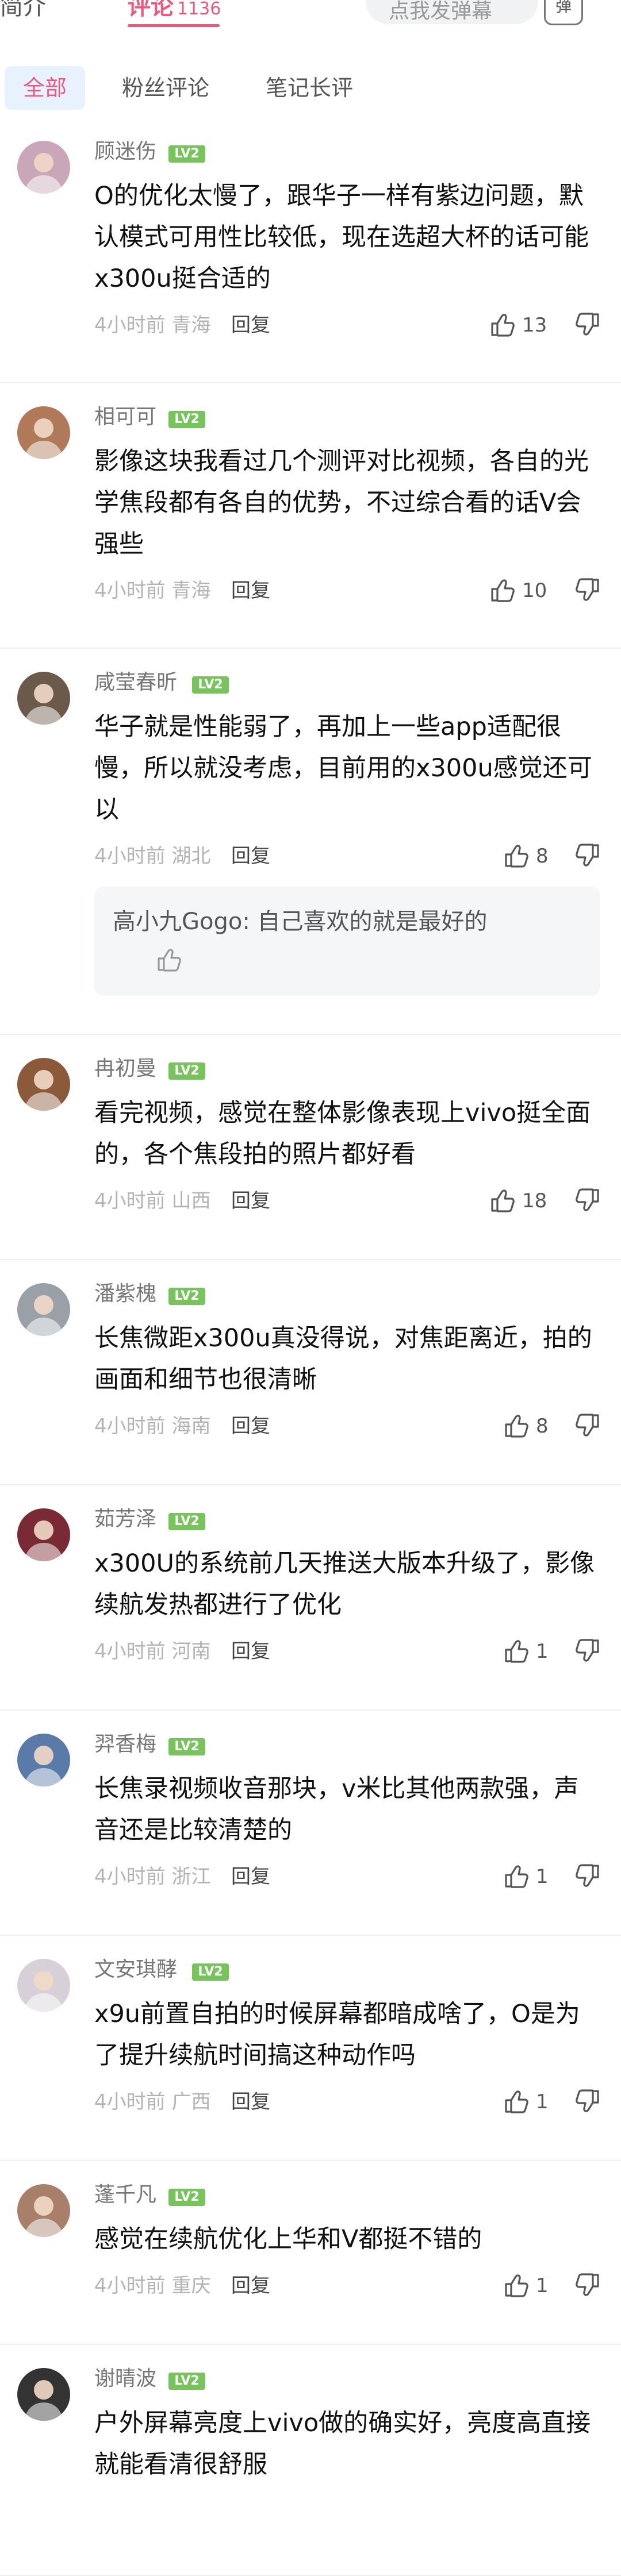  What do you see at coordinates (191, 856) in the screenshot?
I see `comment-location: 湖北` at bounding box center [191, 856].